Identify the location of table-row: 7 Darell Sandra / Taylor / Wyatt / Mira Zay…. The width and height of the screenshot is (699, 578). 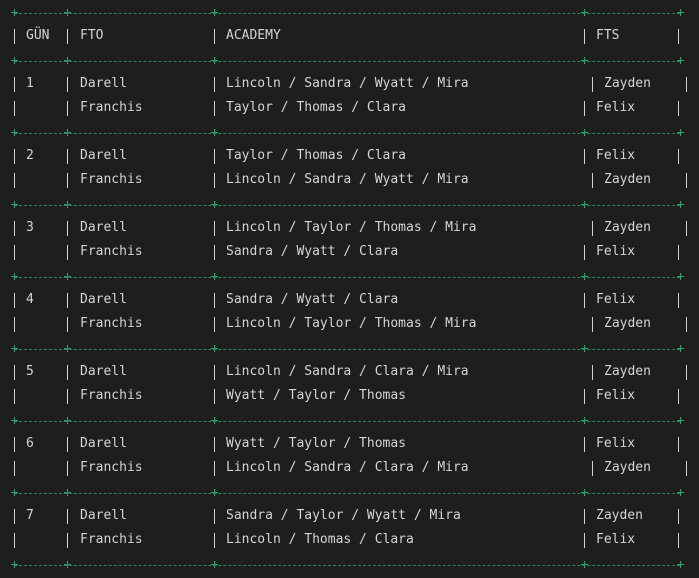
(349, 516).